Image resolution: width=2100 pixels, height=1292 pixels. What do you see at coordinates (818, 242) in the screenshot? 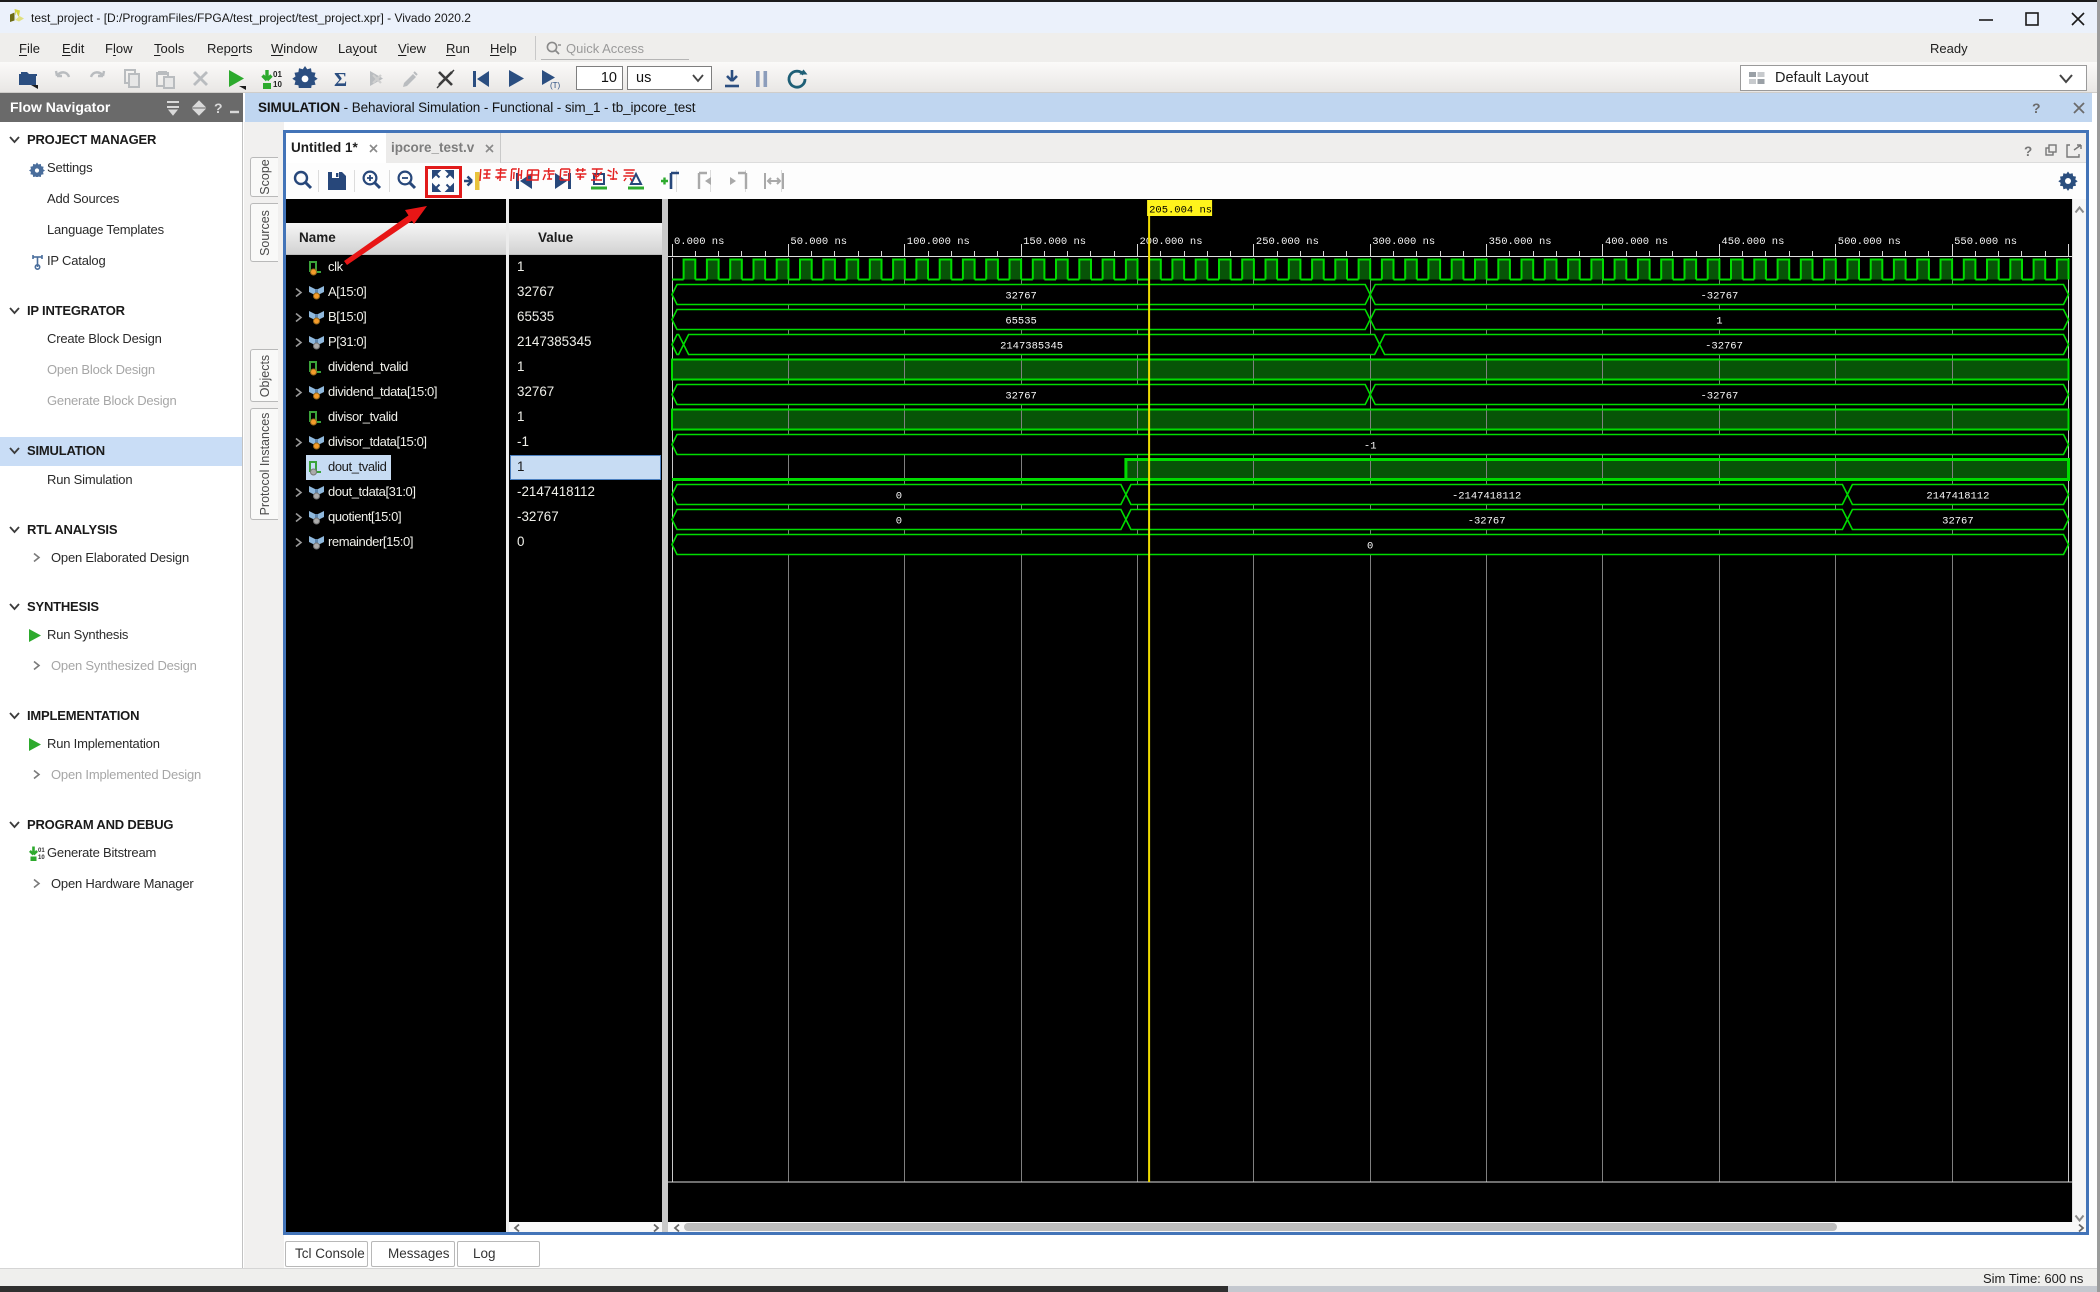
I see `svg-text: 50.000 ns` at bounding box center [818, 242].